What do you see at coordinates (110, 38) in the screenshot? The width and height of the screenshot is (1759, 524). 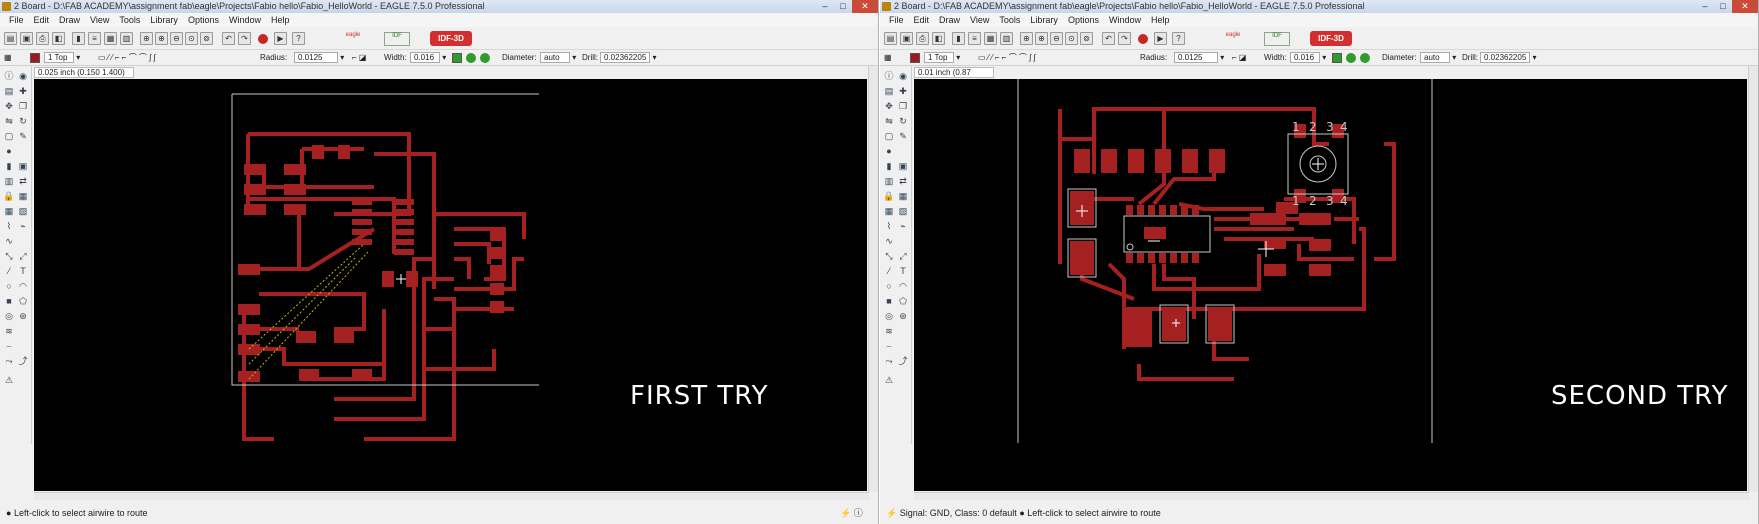 I see `layout-icon: ▦` at bounding box center [110, 38].